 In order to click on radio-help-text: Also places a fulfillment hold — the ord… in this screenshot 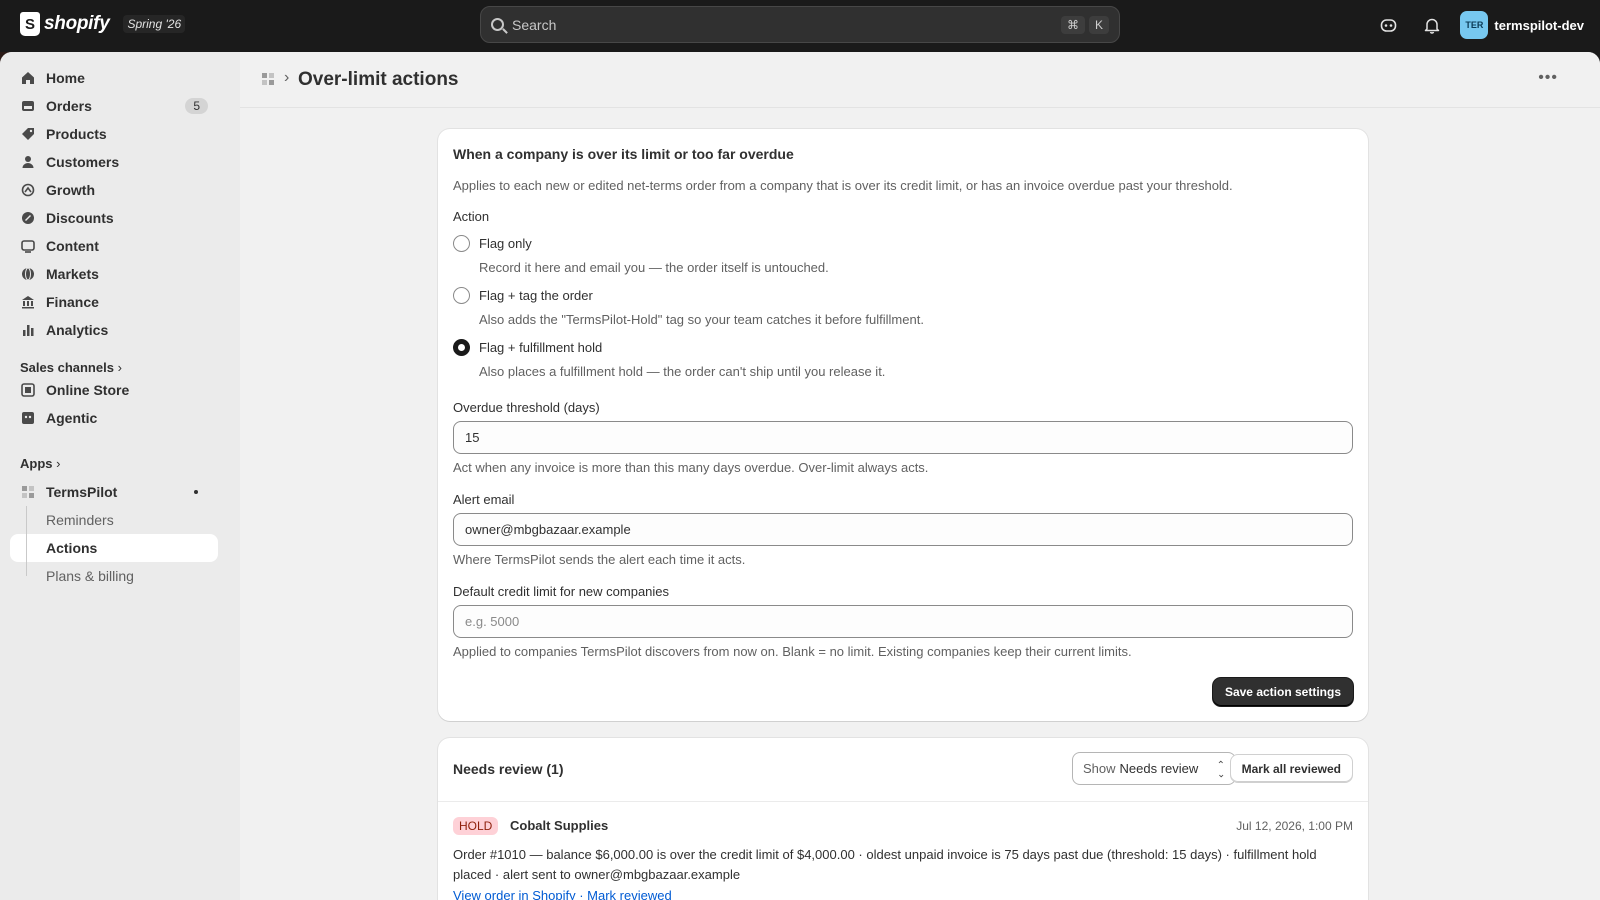, I will do `click(682, 371)`.